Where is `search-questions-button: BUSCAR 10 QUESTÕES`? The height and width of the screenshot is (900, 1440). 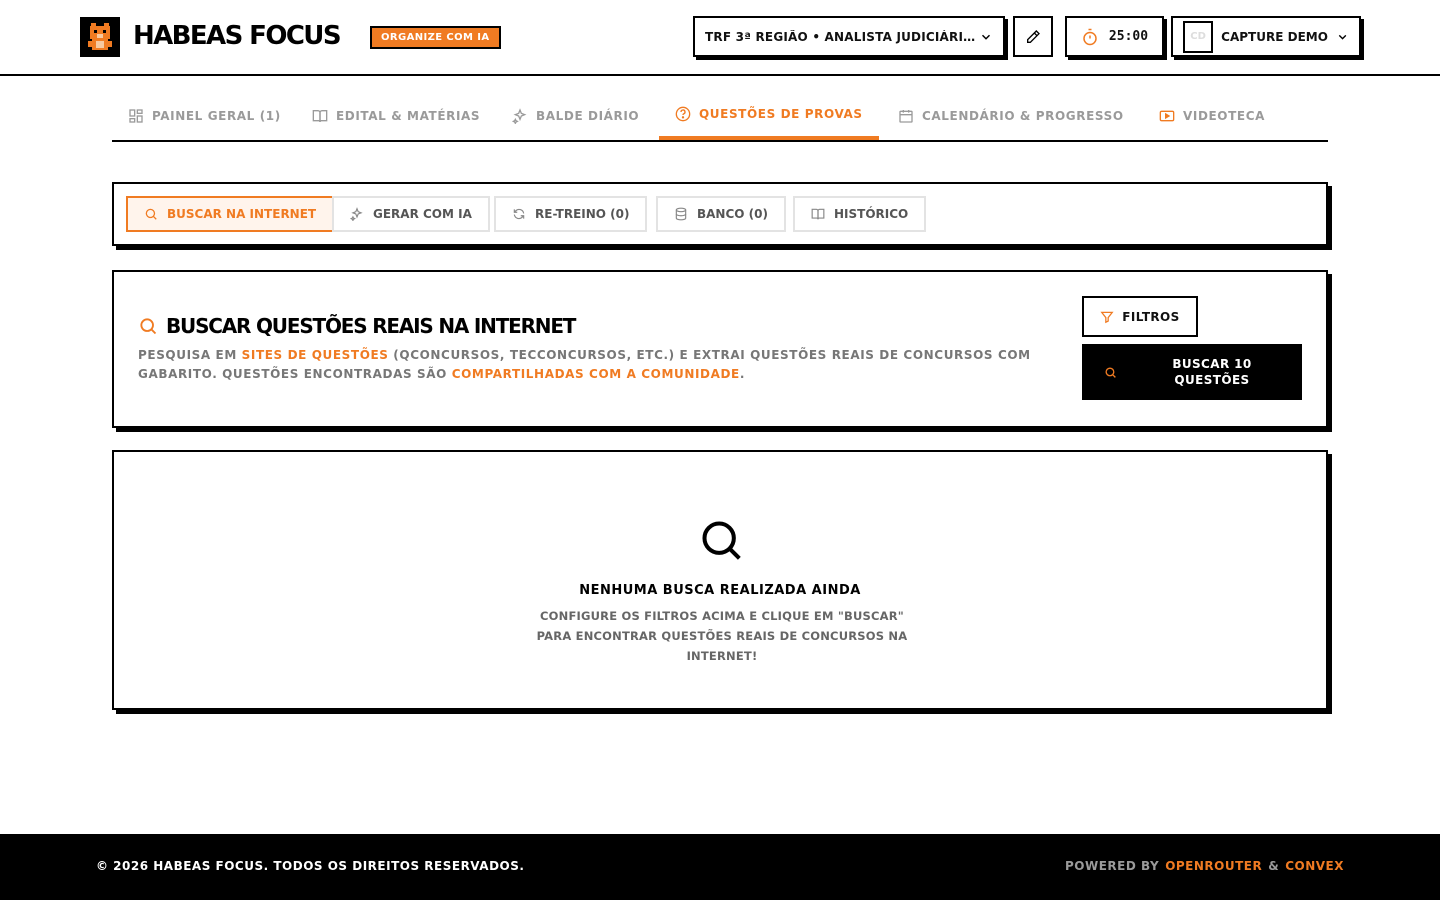
search-questions-button: BUSCAR 10 QUESTÕES is located at coordinates (1192, 372).